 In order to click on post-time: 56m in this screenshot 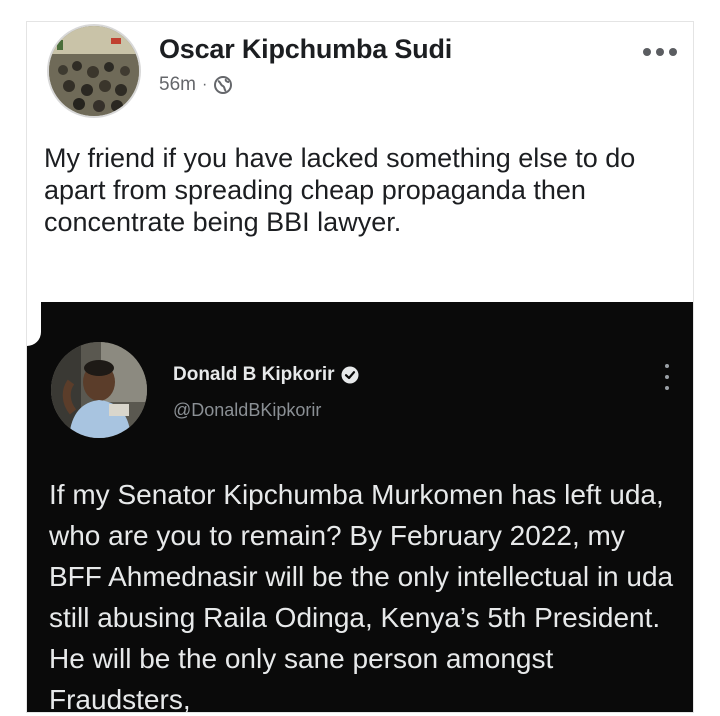, I will do `click(177, 85)`.